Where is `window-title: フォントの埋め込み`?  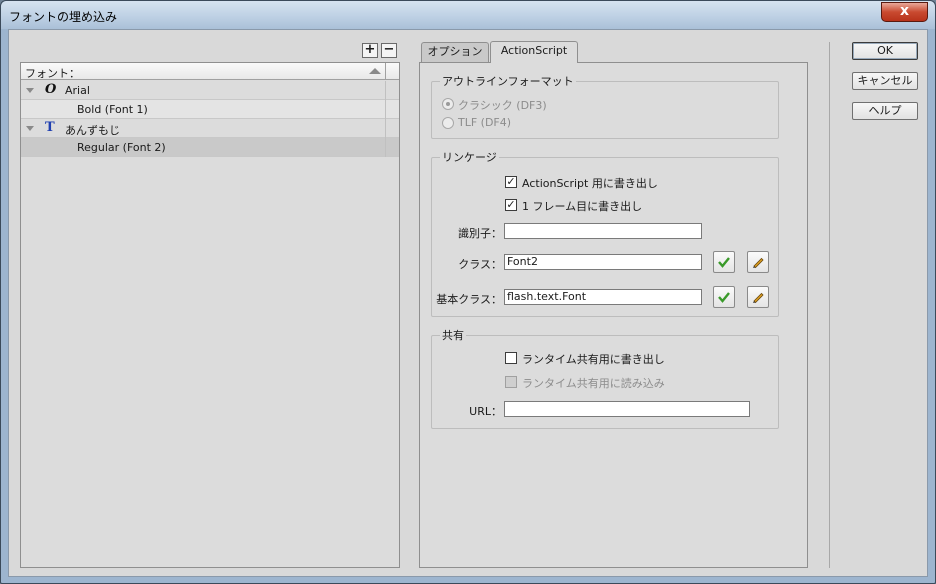 window-title: フォントの埋め込み is located at coordinates (63, 17).